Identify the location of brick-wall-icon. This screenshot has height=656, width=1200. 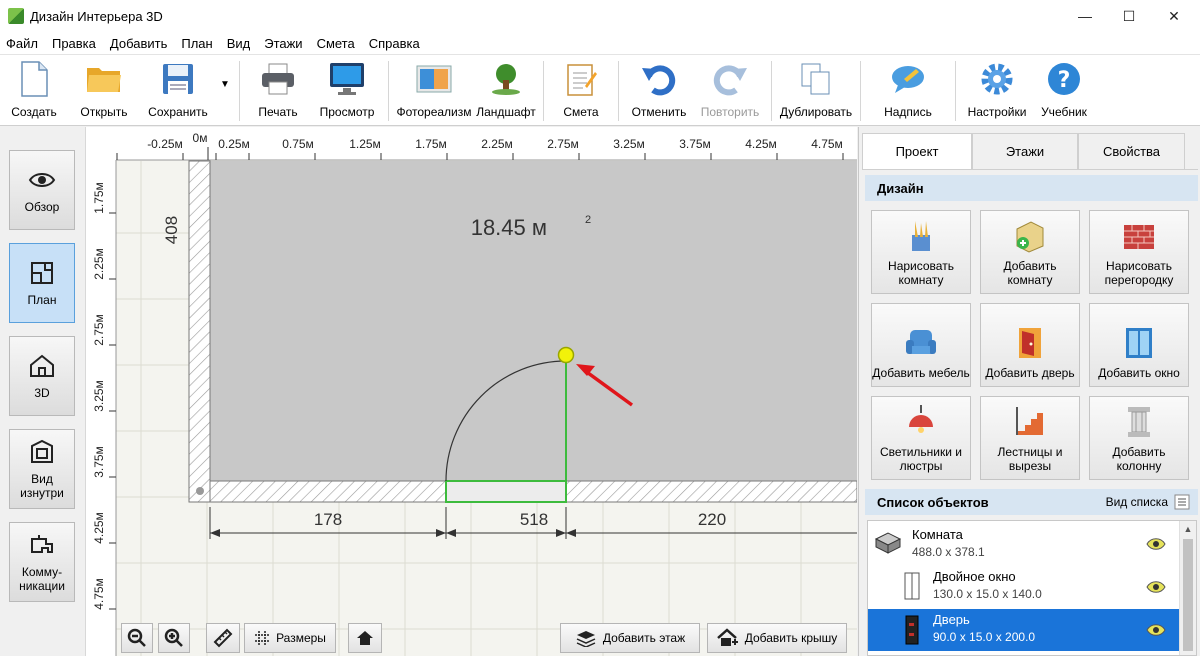
(1139, 237).